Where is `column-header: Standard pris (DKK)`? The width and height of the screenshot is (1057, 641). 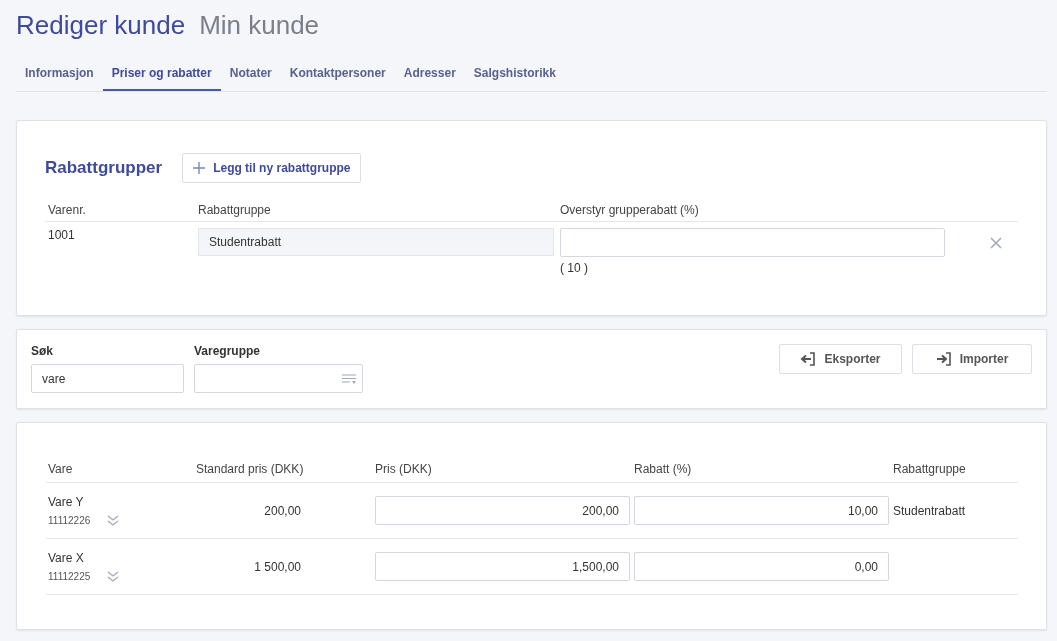 column-header: Standard pris (DKK) is located at coordinates (250, 469).